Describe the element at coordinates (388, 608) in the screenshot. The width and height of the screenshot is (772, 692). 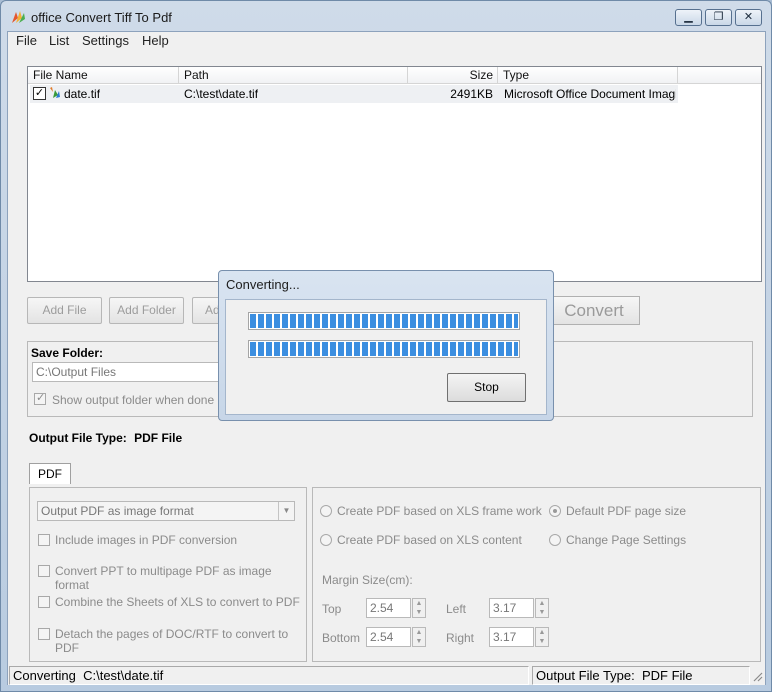
I see `top-margin-input: 2.54` at that location.